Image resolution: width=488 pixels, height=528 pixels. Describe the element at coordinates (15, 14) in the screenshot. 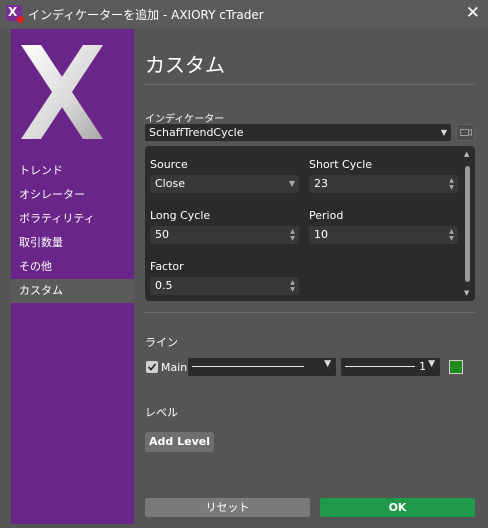

I see `app-icon: X` at that location.